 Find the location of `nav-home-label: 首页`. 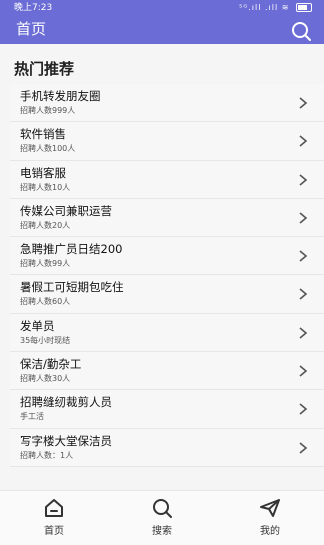

nav-home-label: 首页 is located at coordinates (54, 531).